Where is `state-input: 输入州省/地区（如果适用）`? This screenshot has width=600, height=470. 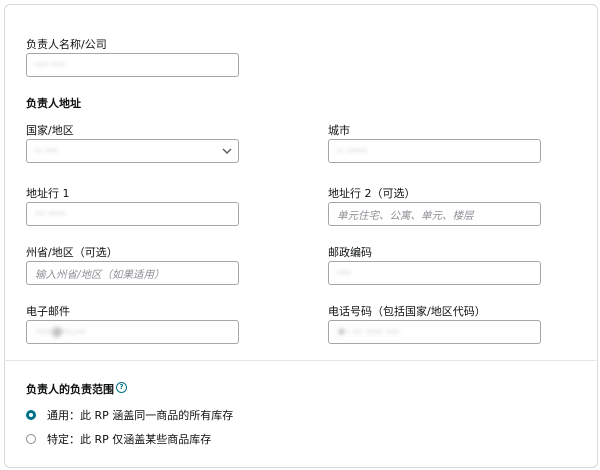
state-input: 输入州省/地区（如果适用） is located at coordinates (132, 273).